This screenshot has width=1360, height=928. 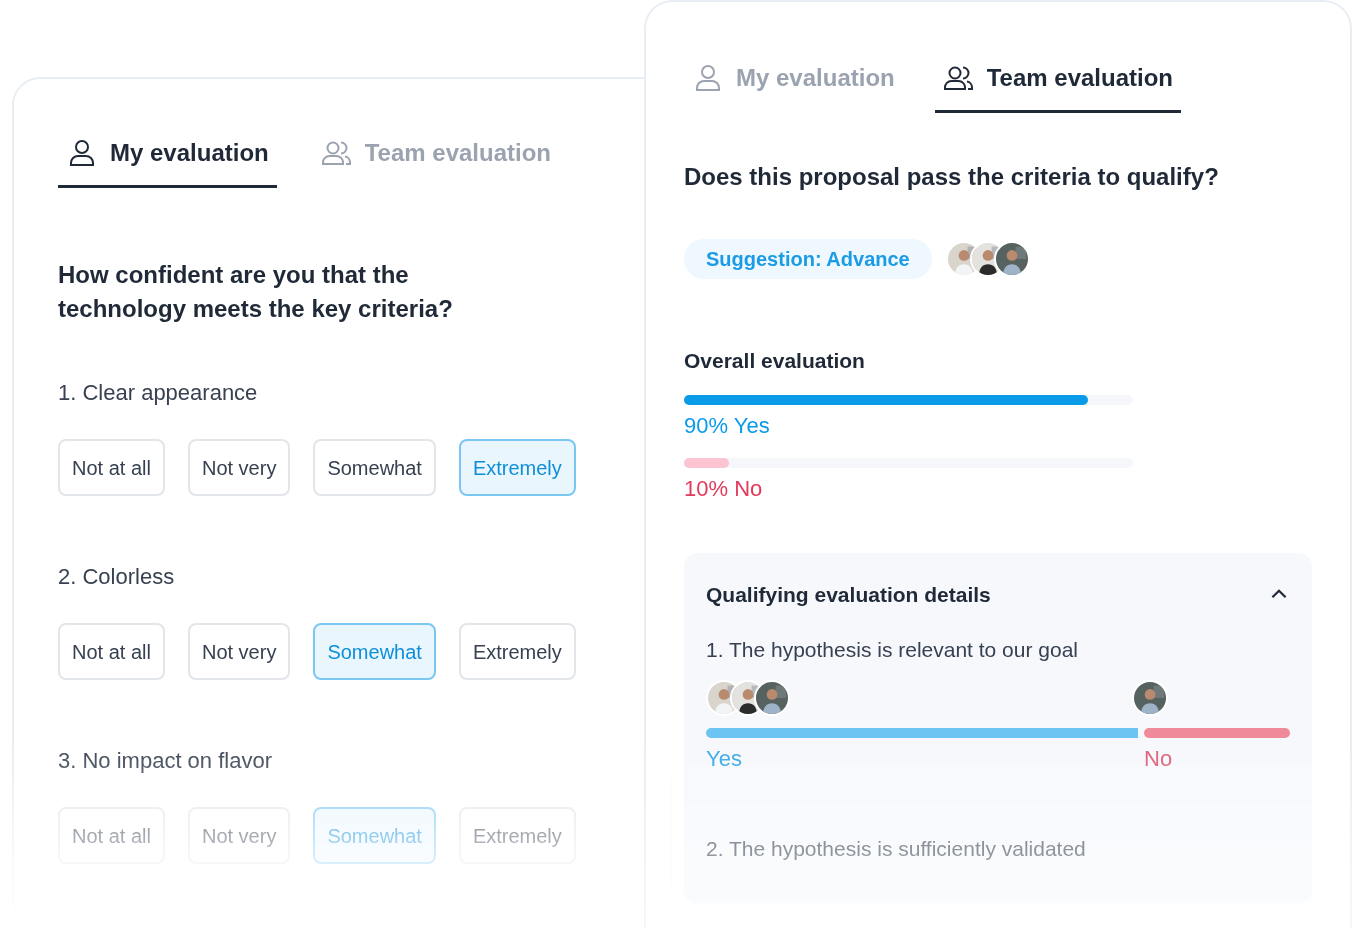 What do you see at coordinates (892, 650) in the screenshot?
I see `criterion-label: 1. The hypothesis is relevant to our goal` at bounding box center [892, 650].